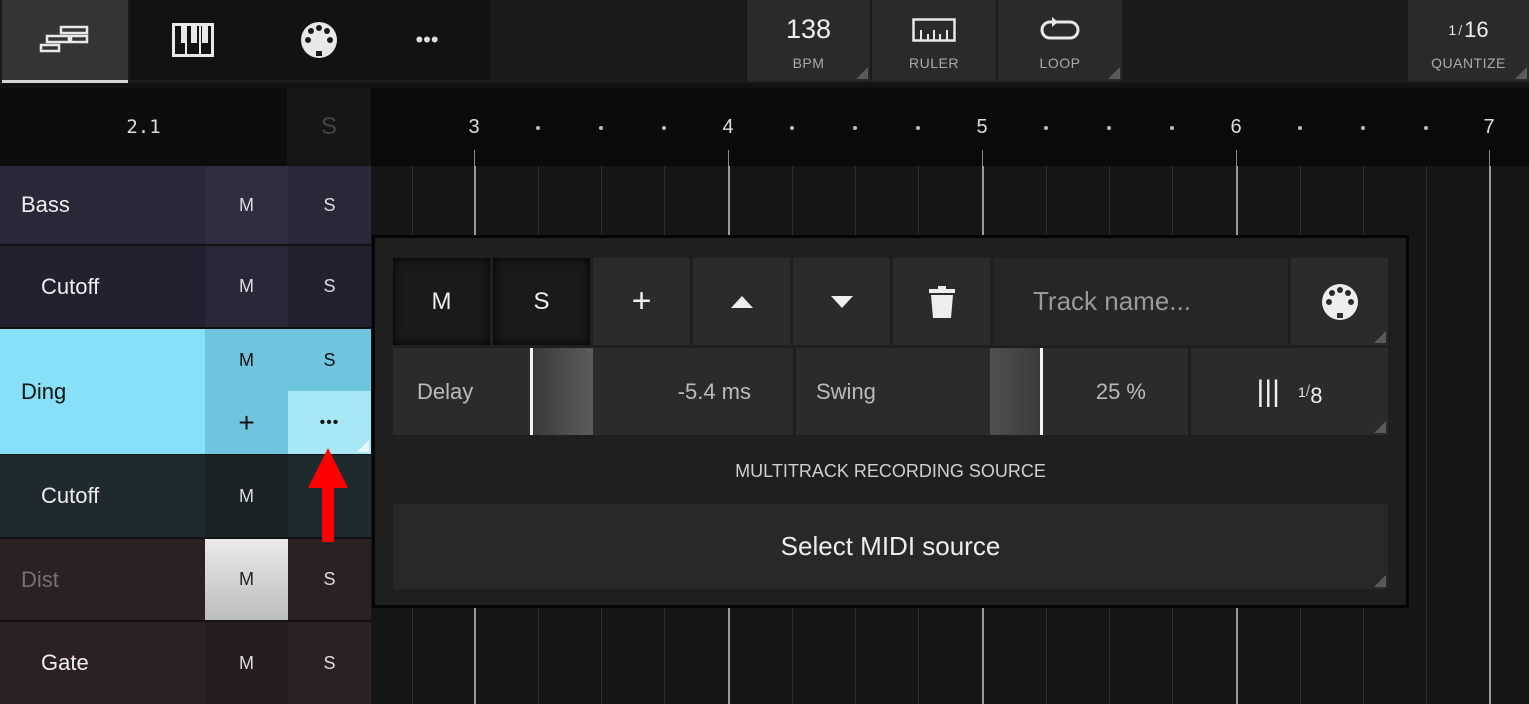 This screenshot has width=1529, height=704. Describe the element at coordinates (1016, 391) in the screenshot. I see `swing-slider-fill` at that location.